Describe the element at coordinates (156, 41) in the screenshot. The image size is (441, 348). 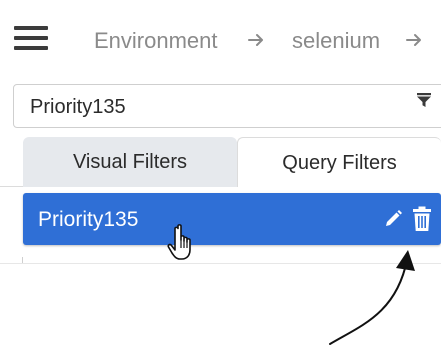
I see `breadcrumb-item-environment: Environment` at that location.